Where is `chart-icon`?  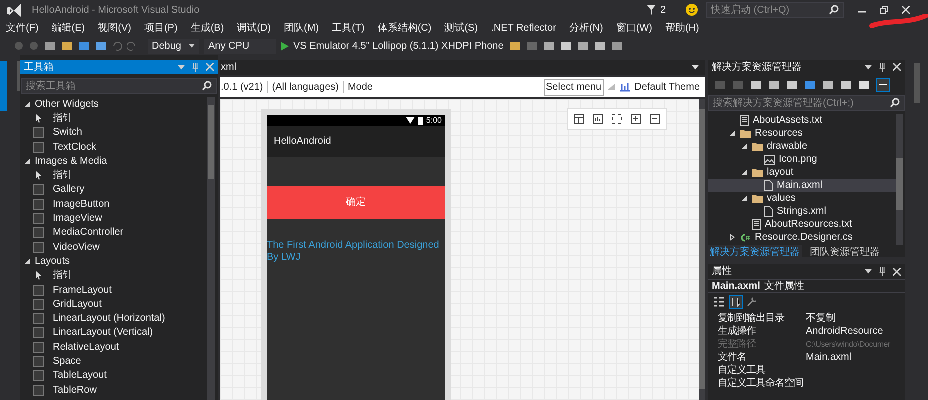 chart-icon is located at coordinates (598, 119).